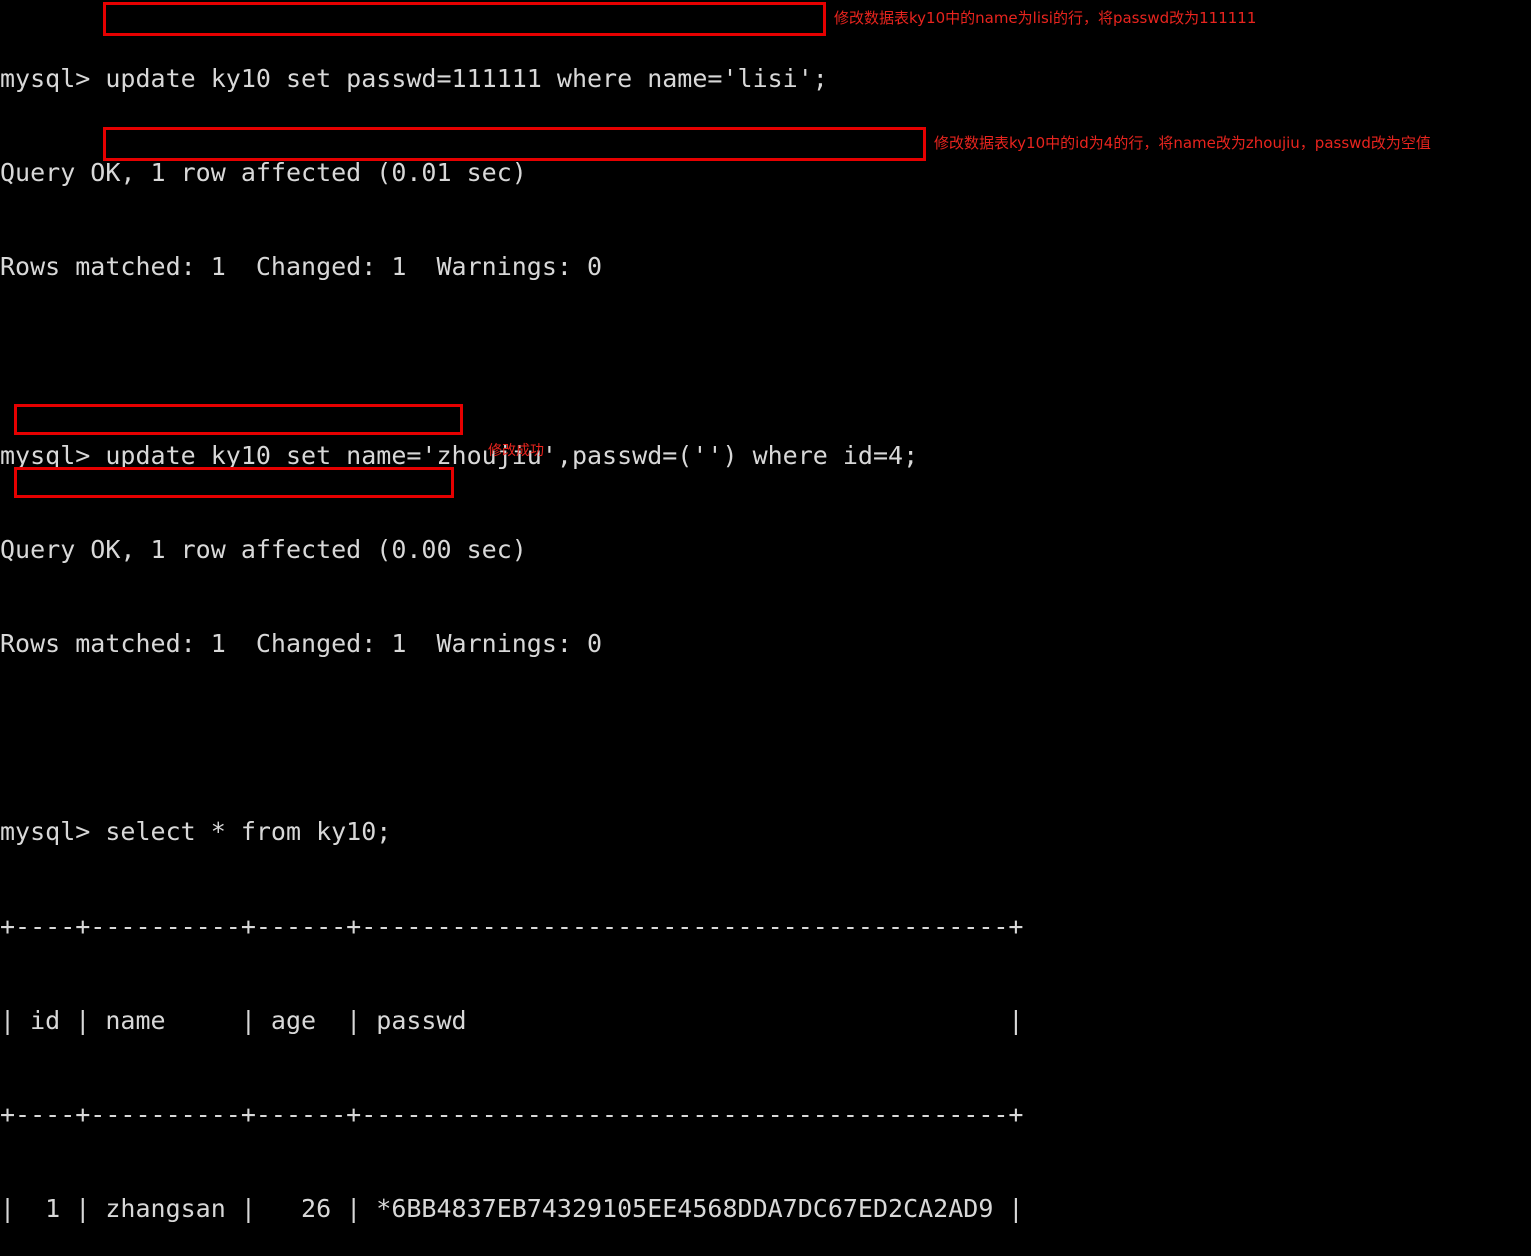 The width and height of the screenshot is (1531, 1256). I want to click on annotation-update-success: 修改成功, so click(516, 451).